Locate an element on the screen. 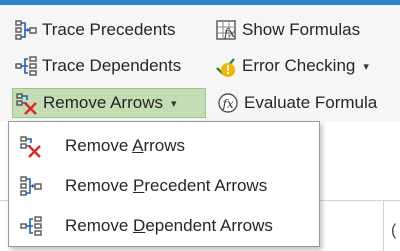 Image resolution: width=400 pixels, height=251 pixels. trace-precedents-label: Trace Precedents is located at coordinates (109, 29).